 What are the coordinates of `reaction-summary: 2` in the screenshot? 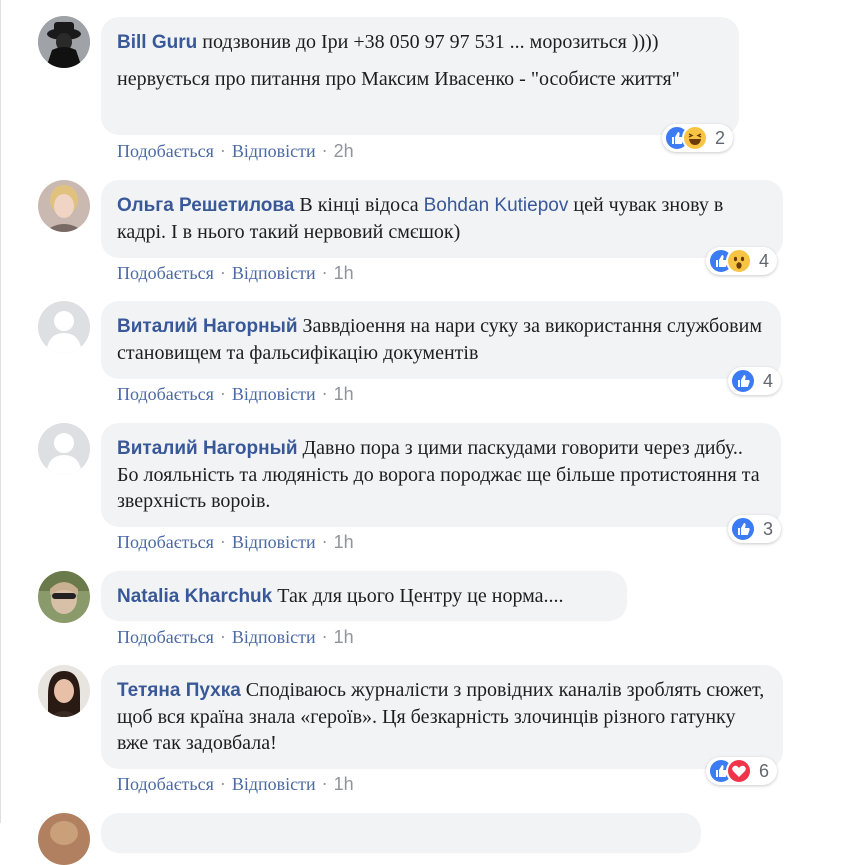 It's located at (698, 138).